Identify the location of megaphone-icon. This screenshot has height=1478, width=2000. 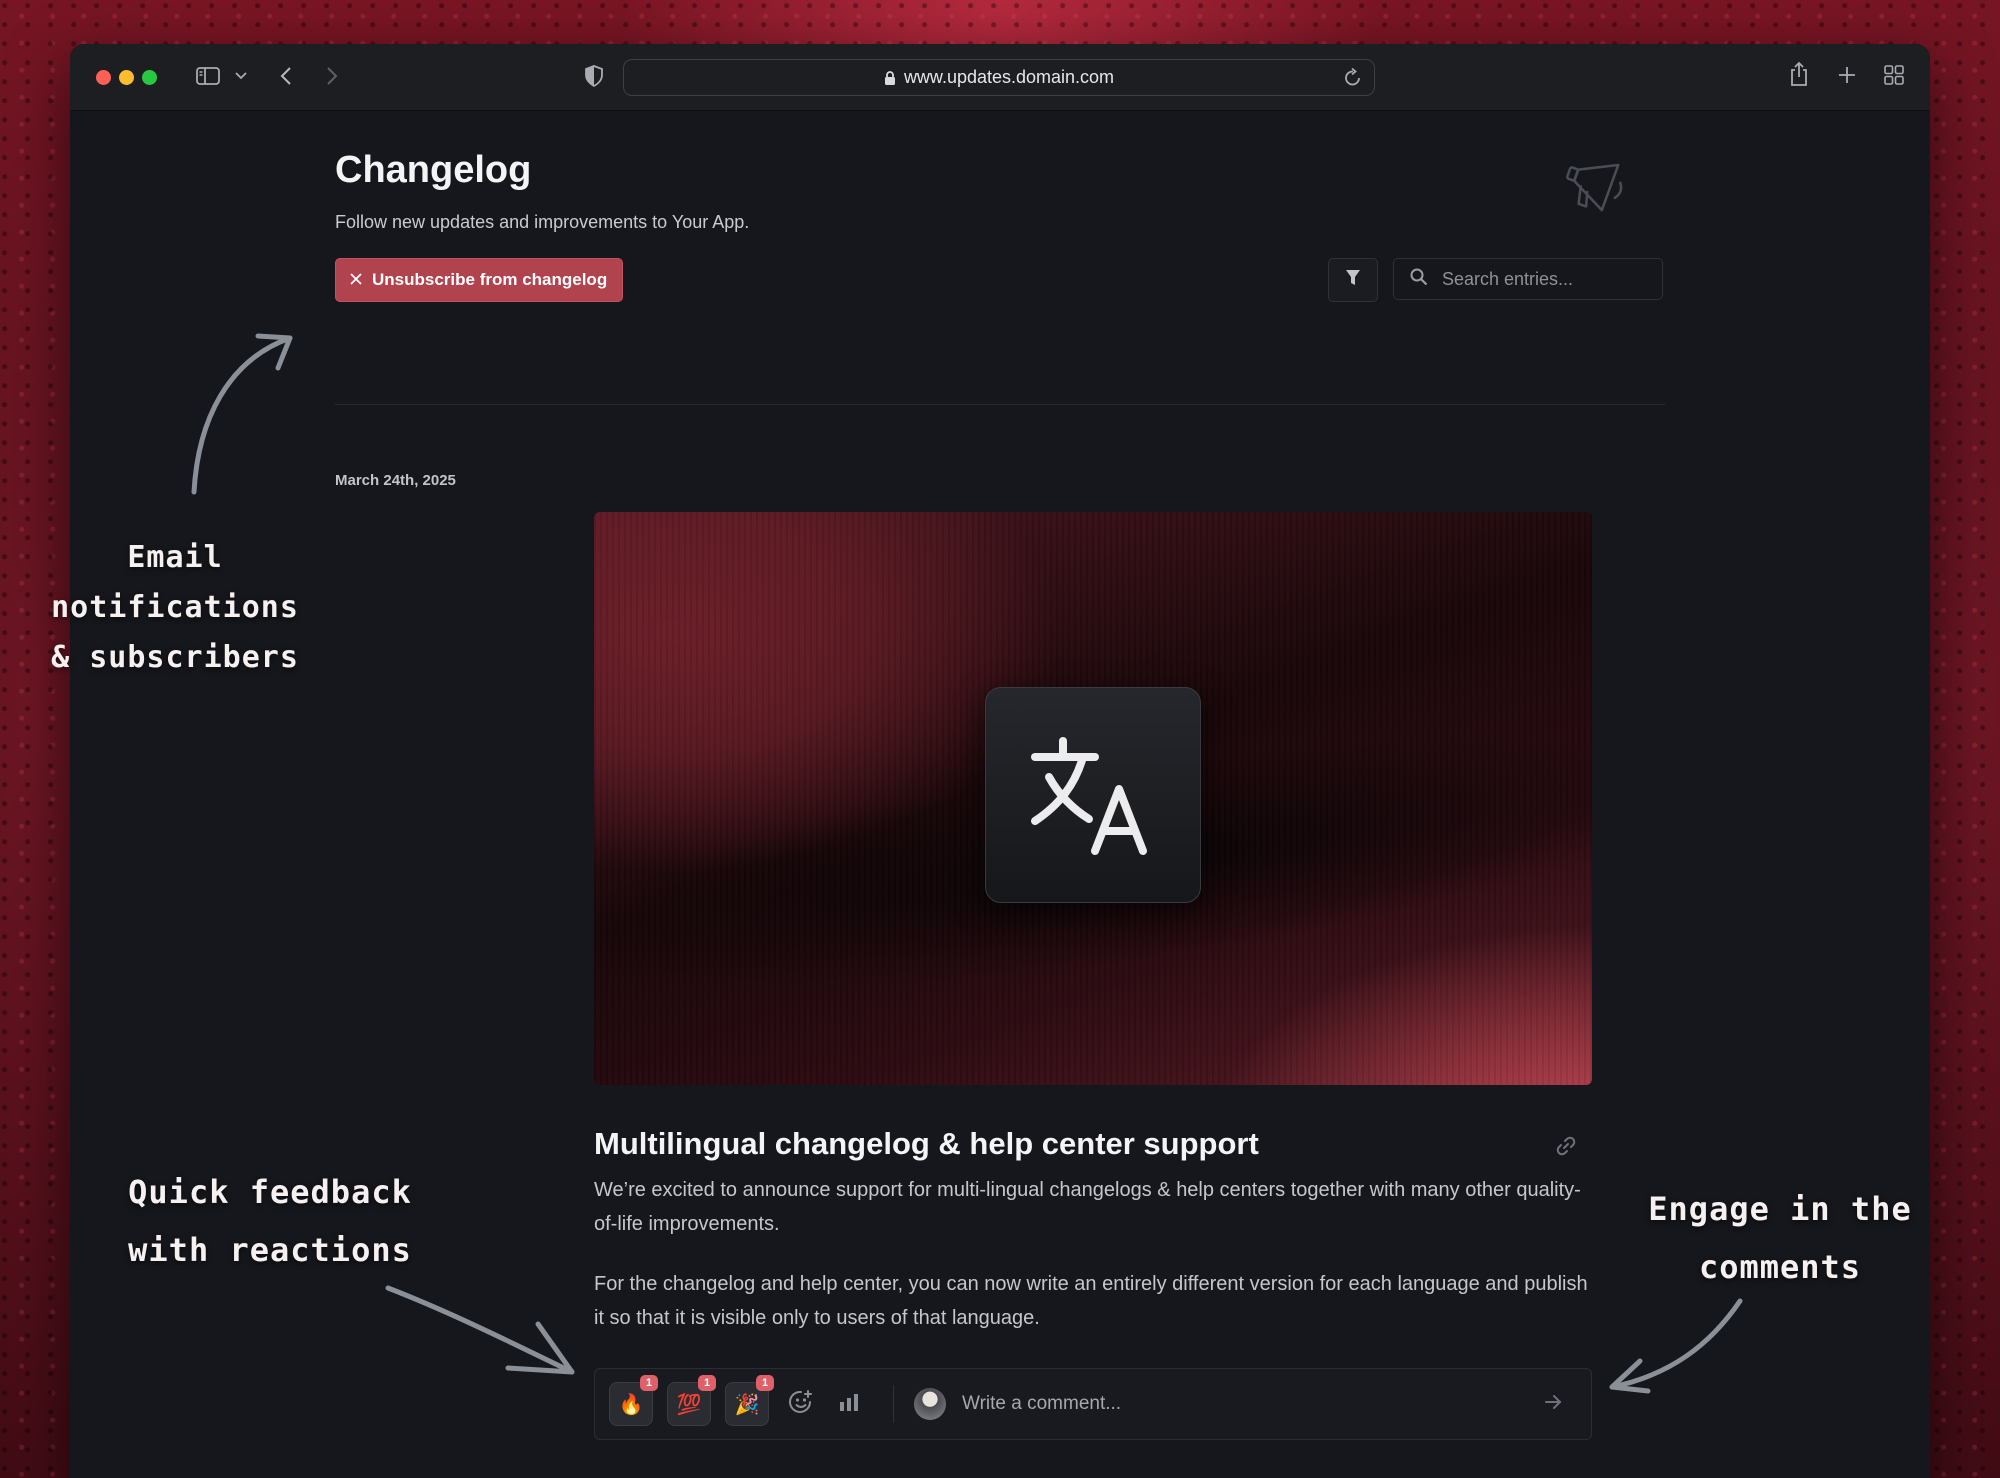
(1600, 188).